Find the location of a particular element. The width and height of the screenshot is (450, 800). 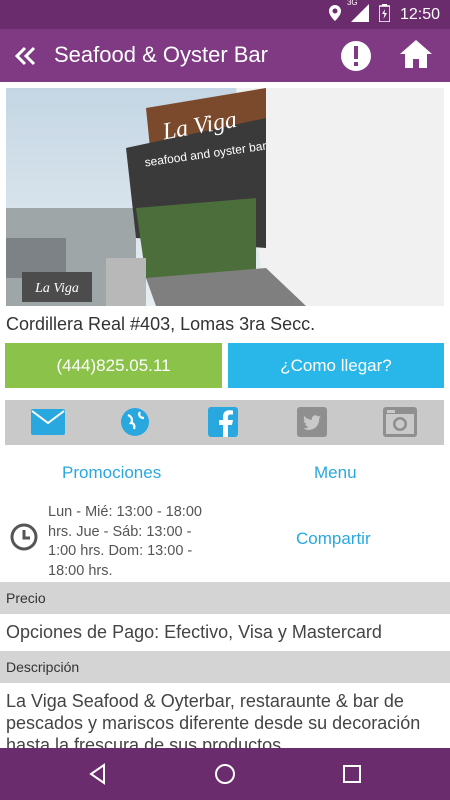

social-bar is located at coordinates (224, 422).